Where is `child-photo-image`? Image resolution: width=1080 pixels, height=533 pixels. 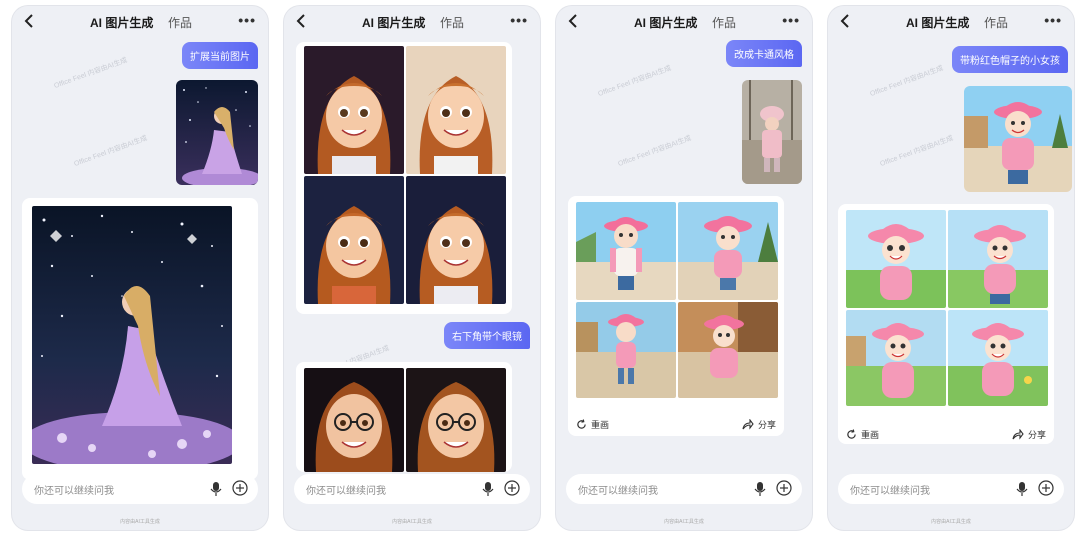 child-photo-image is located at coordinates (772, 132).